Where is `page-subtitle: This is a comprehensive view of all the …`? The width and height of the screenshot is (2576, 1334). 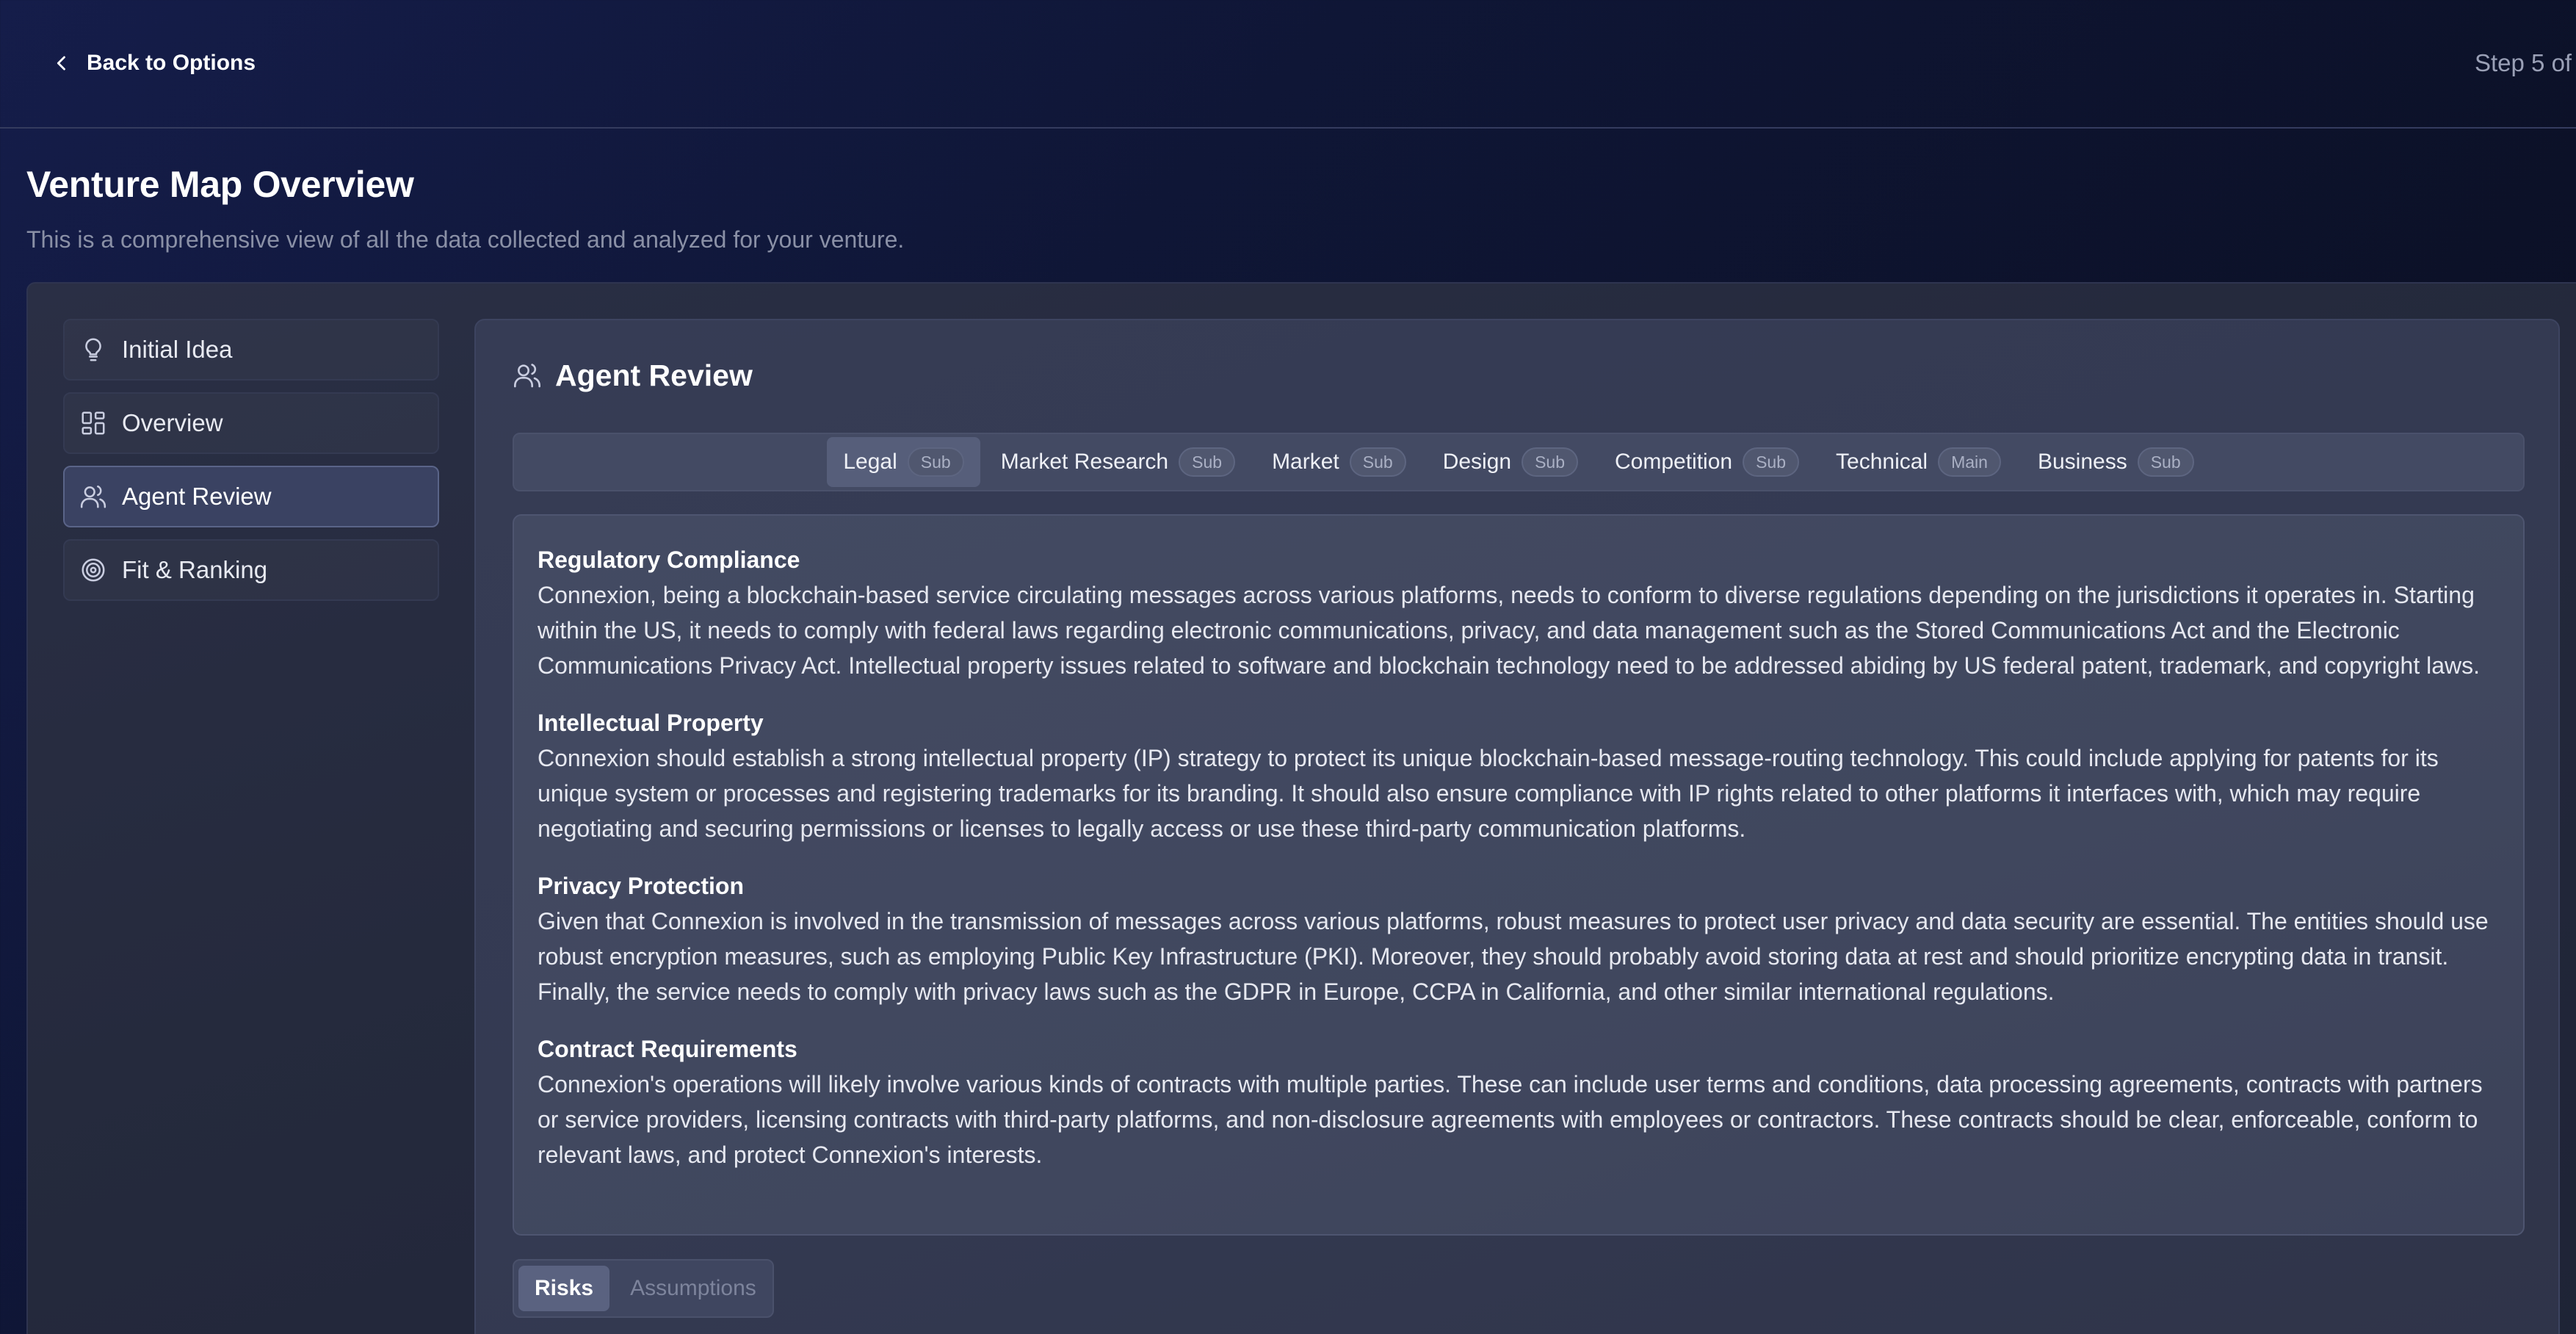
page-subtitle: This is a comprehensive view of all the … is located at coordinates (465, 239).